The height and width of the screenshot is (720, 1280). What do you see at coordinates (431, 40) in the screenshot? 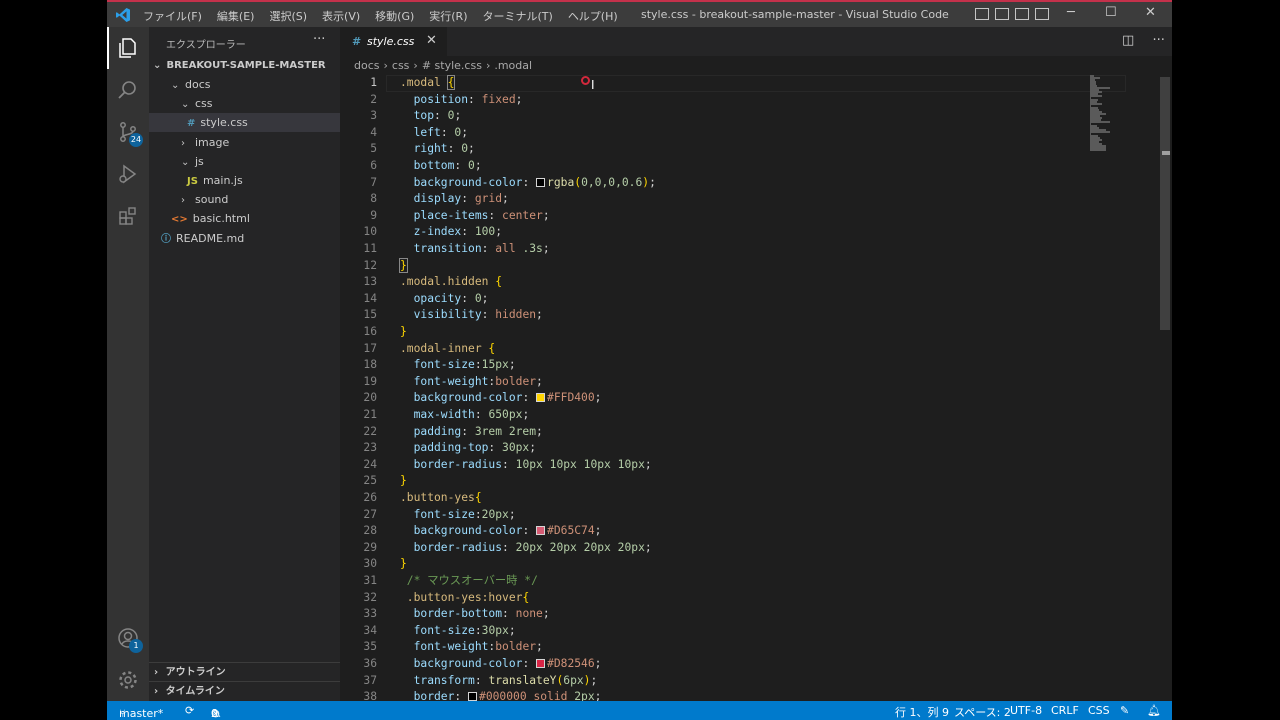
I see `tab-close-icon: ✕` at bounding box center [431, 40].